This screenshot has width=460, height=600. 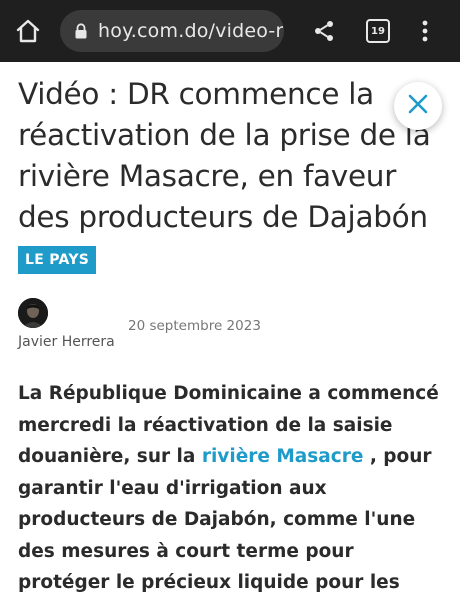 I want to click on author-name: Javier Herrera, so click(x=66, y=342).